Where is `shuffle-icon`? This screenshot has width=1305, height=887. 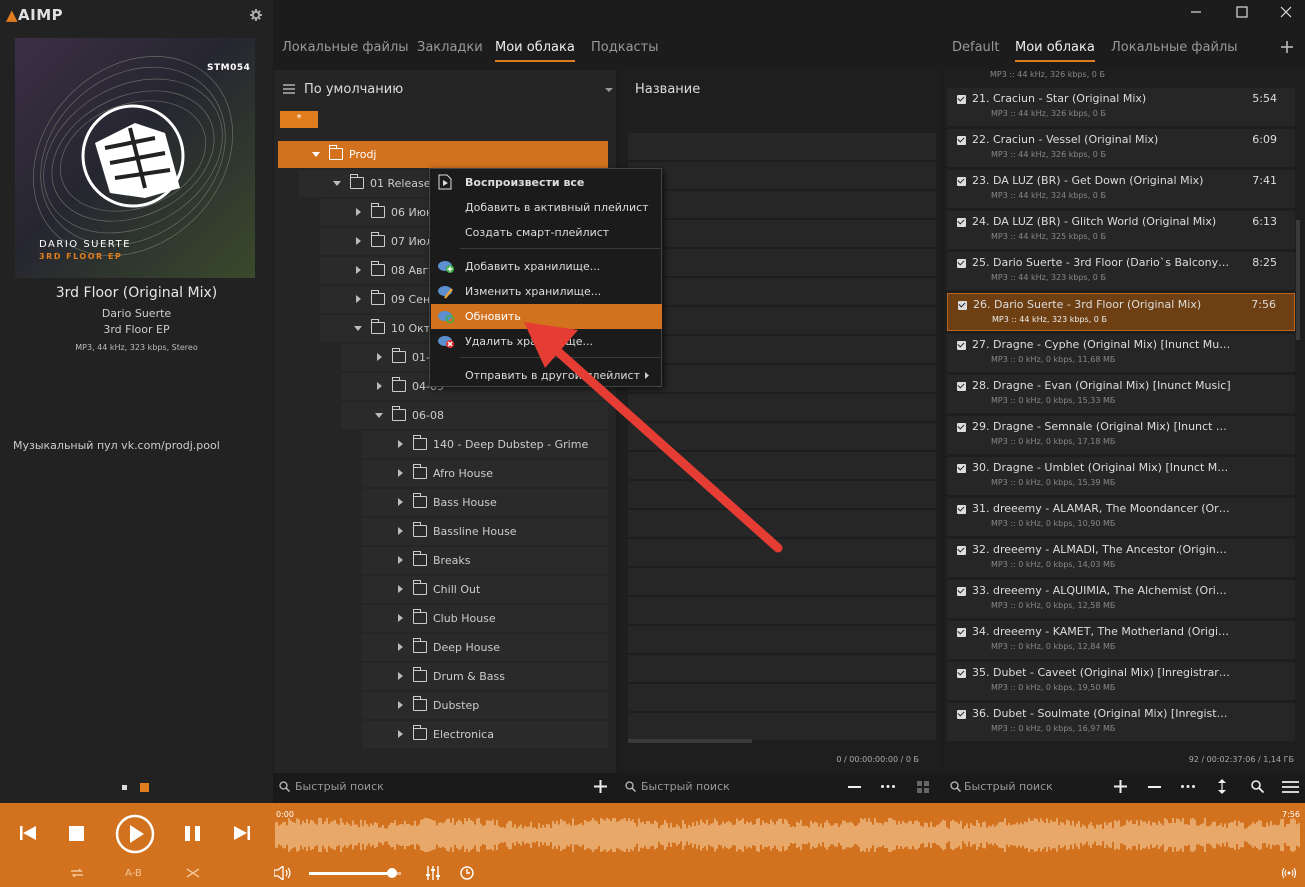
shuffle-icon is located at coordinates (193, 873).